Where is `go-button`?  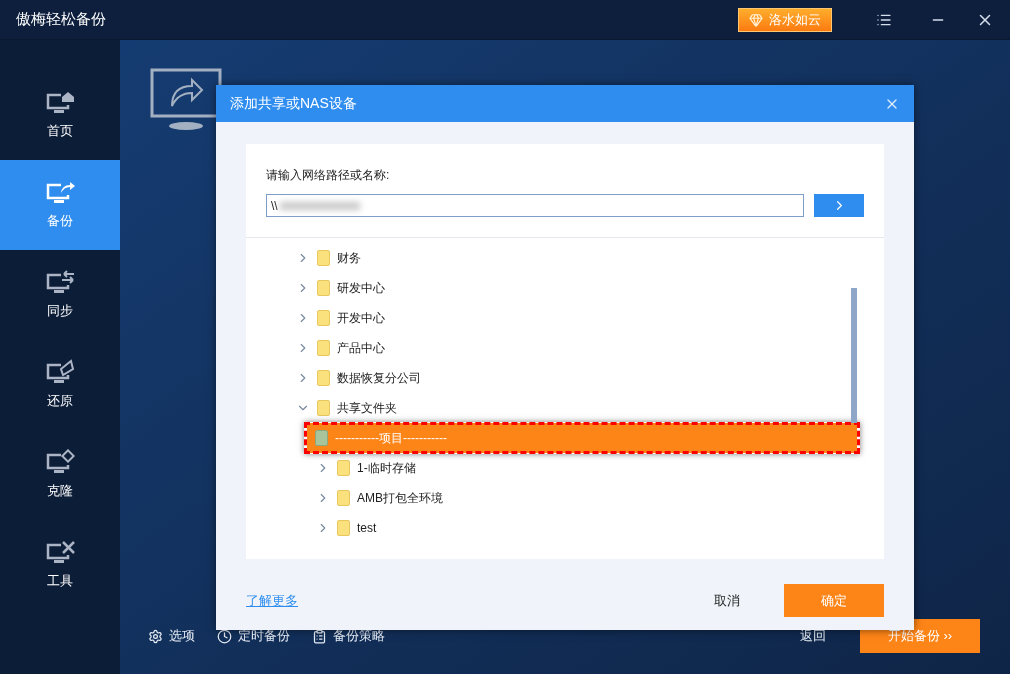
go-button is located at coordinates (839, 206).